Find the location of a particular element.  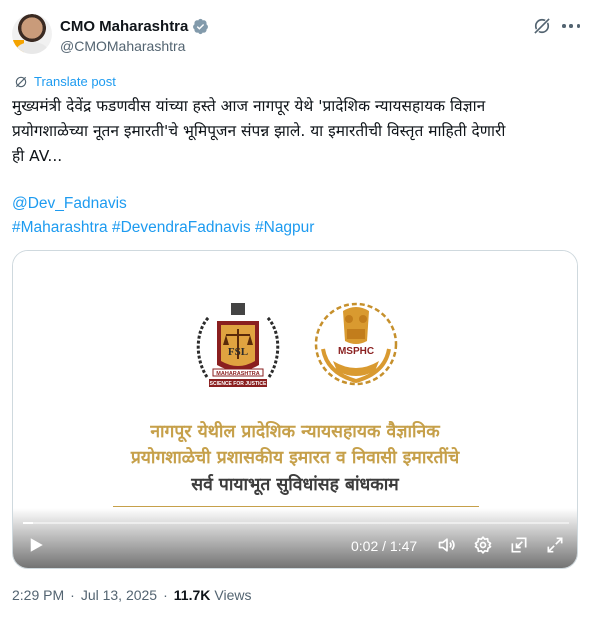

play-icon is located at coordinates (36, 545).